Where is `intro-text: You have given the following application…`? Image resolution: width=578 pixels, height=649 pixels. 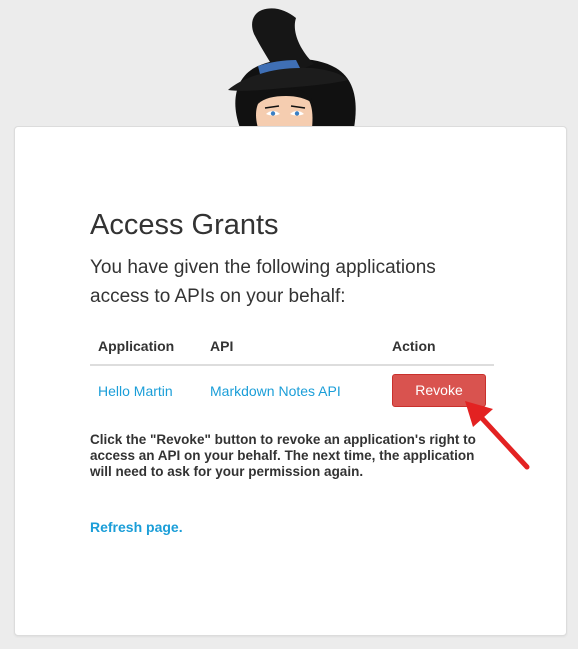 intro-text: You have given the following application… is located at coordinates (263, 282).